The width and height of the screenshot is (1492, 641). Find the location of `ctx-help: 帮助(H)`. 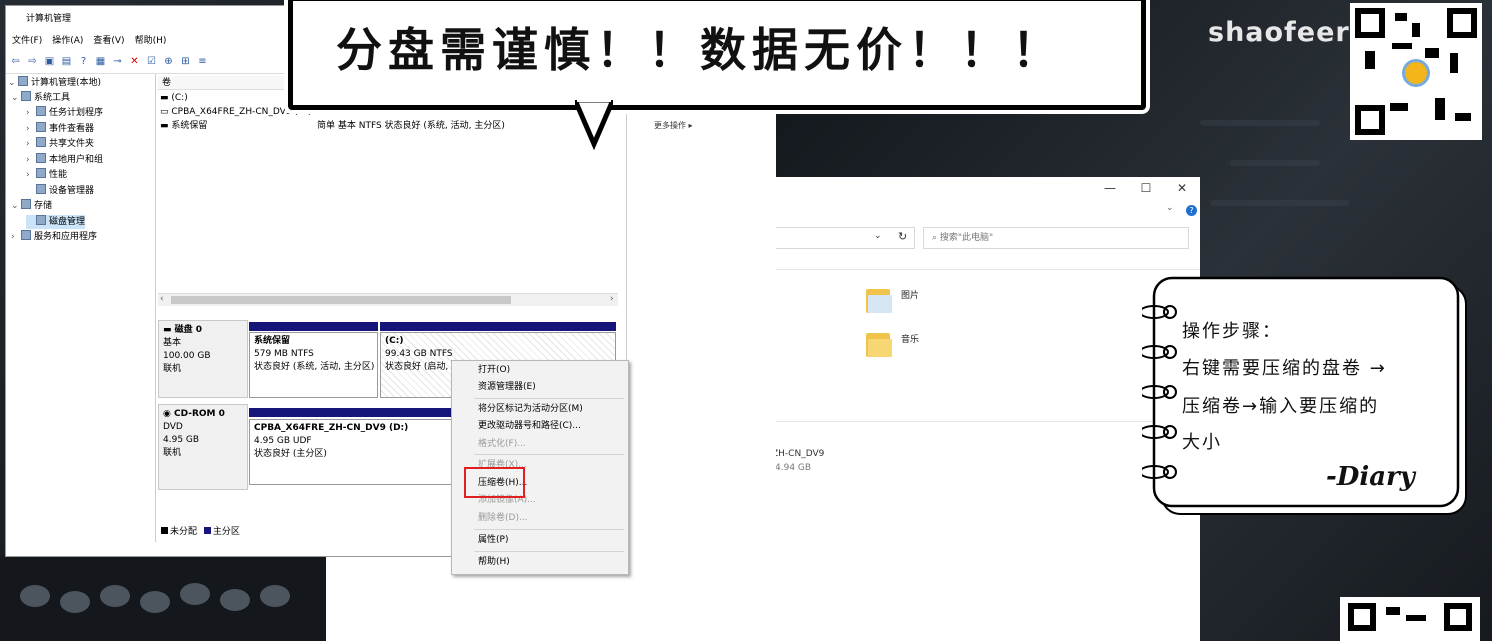

ctx-help: 帮助(H) is located at coordinates (494, 562).